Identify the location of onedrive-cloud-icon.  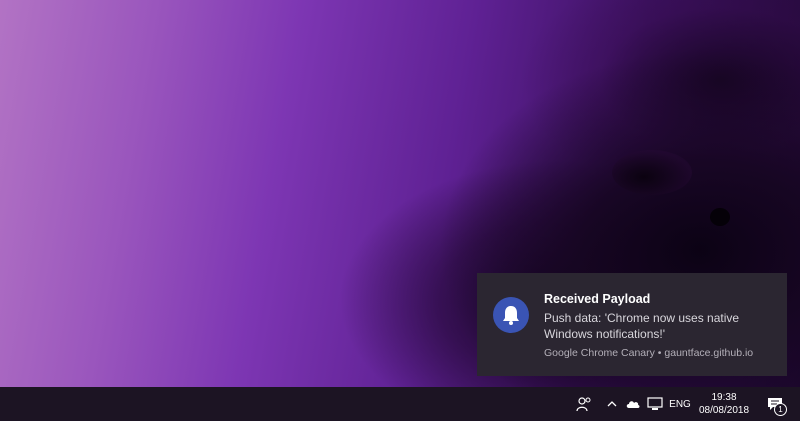
(633, 404).